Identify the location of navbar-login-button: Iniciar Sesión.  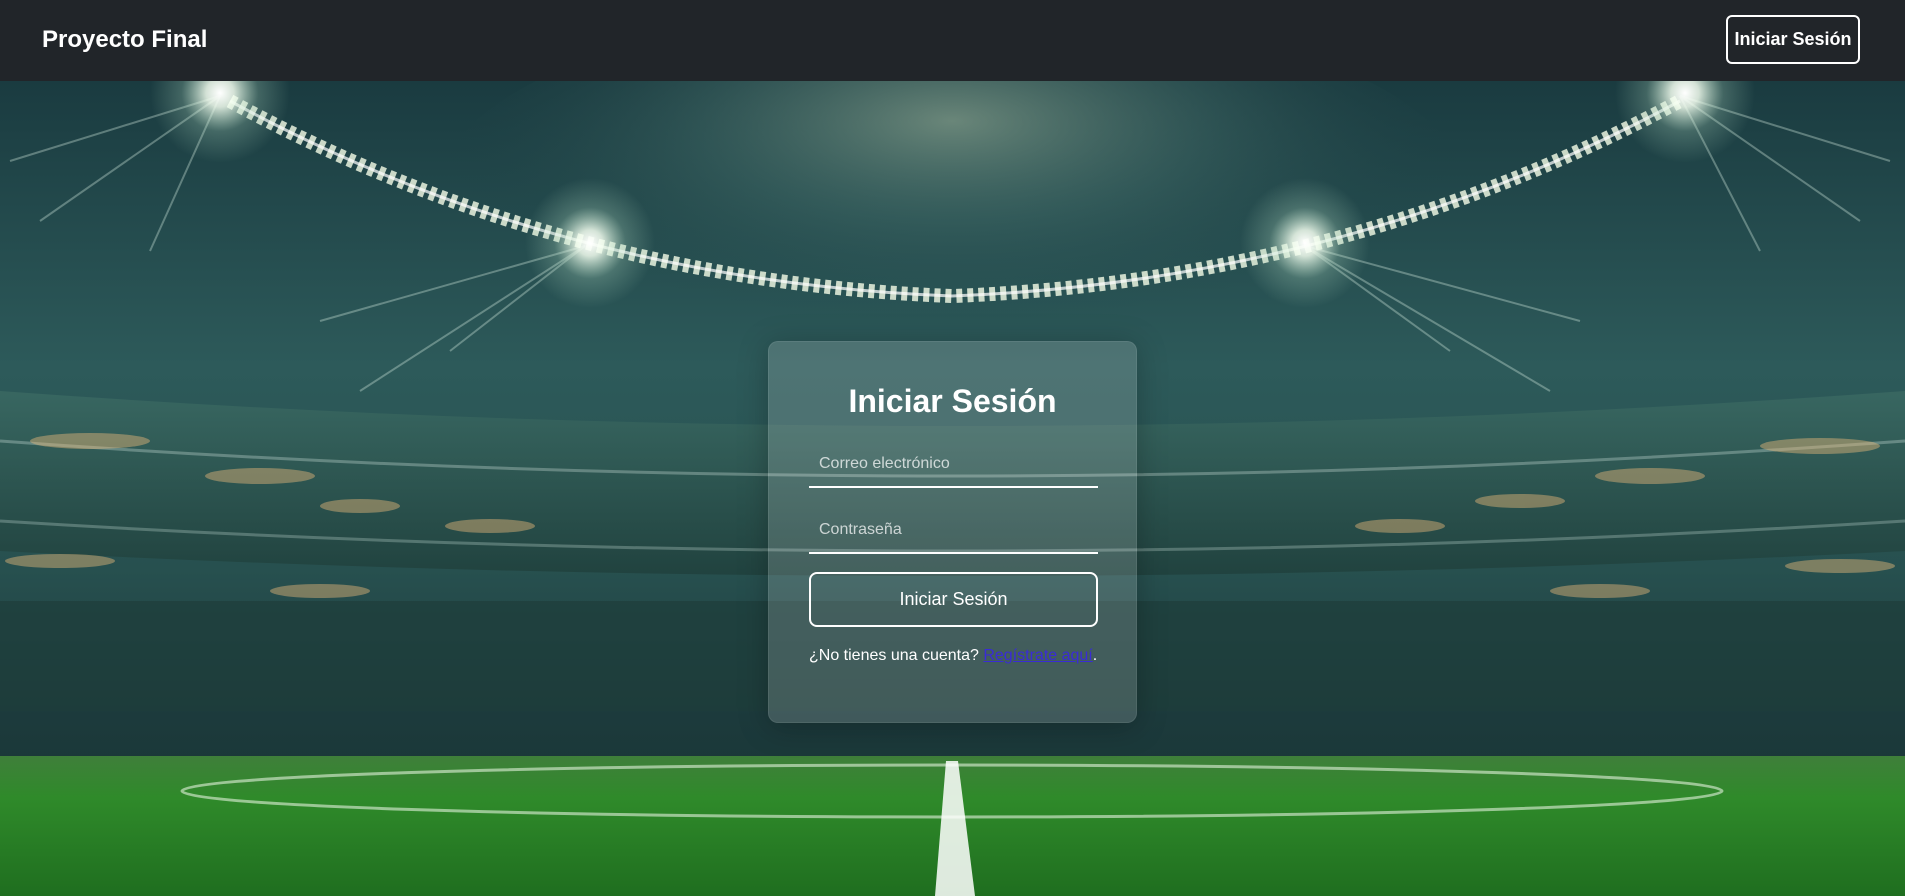
(1793, 39).